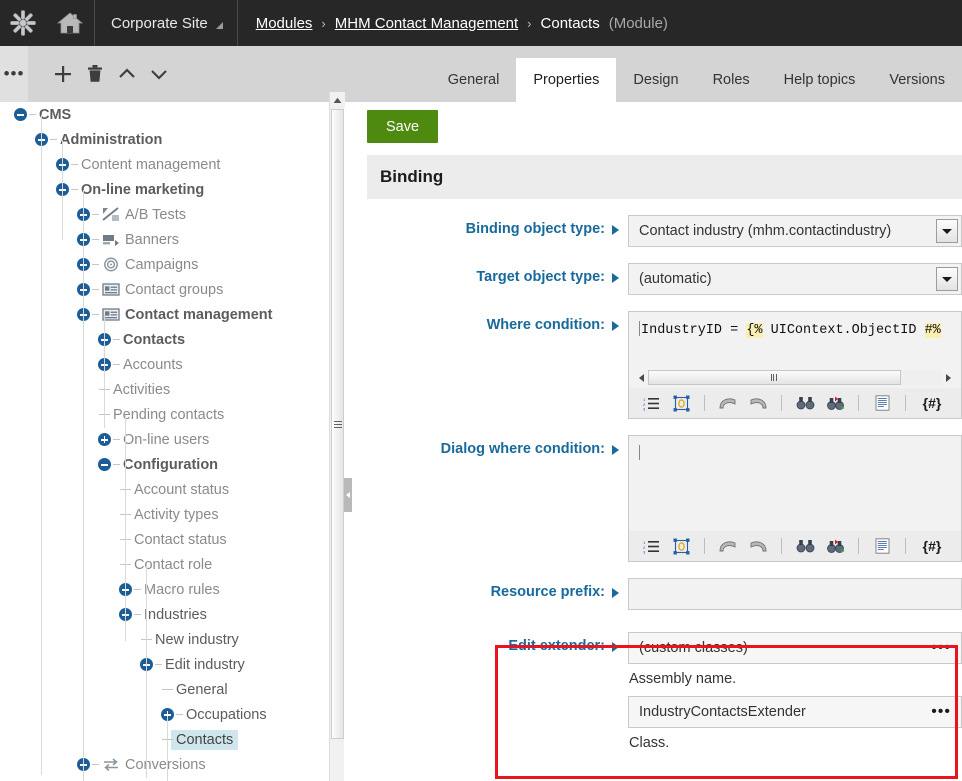 The width and height of the screenshot is (962, 781). I want to click on tree-node-cms: CMS, so click(165, 114).